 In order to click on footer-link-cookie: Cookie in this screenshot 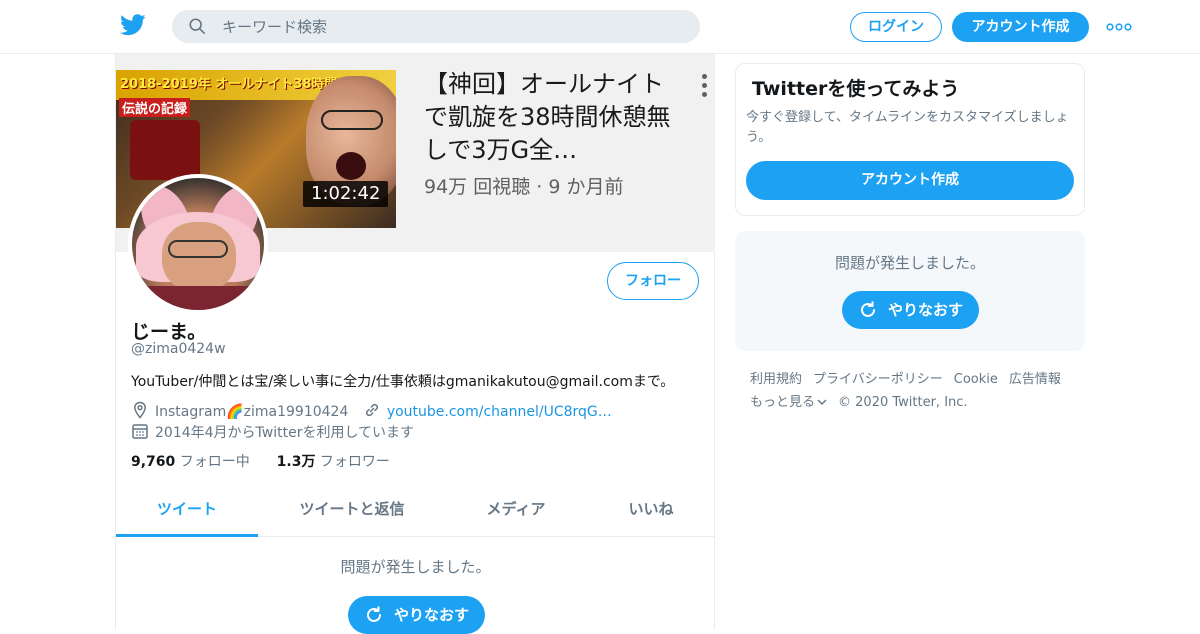, I will do `click(976, 379)`.